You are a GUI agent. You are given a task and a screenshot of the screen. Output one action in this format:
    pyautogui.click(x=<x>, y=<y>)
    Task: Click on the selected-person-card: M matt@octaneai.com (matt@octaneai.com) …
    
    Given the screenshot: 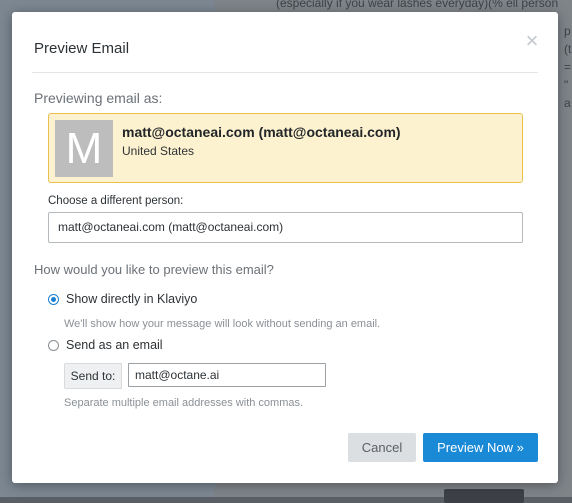 What is the action you would take?
    pyautogui.click(x=285, y=148)
    